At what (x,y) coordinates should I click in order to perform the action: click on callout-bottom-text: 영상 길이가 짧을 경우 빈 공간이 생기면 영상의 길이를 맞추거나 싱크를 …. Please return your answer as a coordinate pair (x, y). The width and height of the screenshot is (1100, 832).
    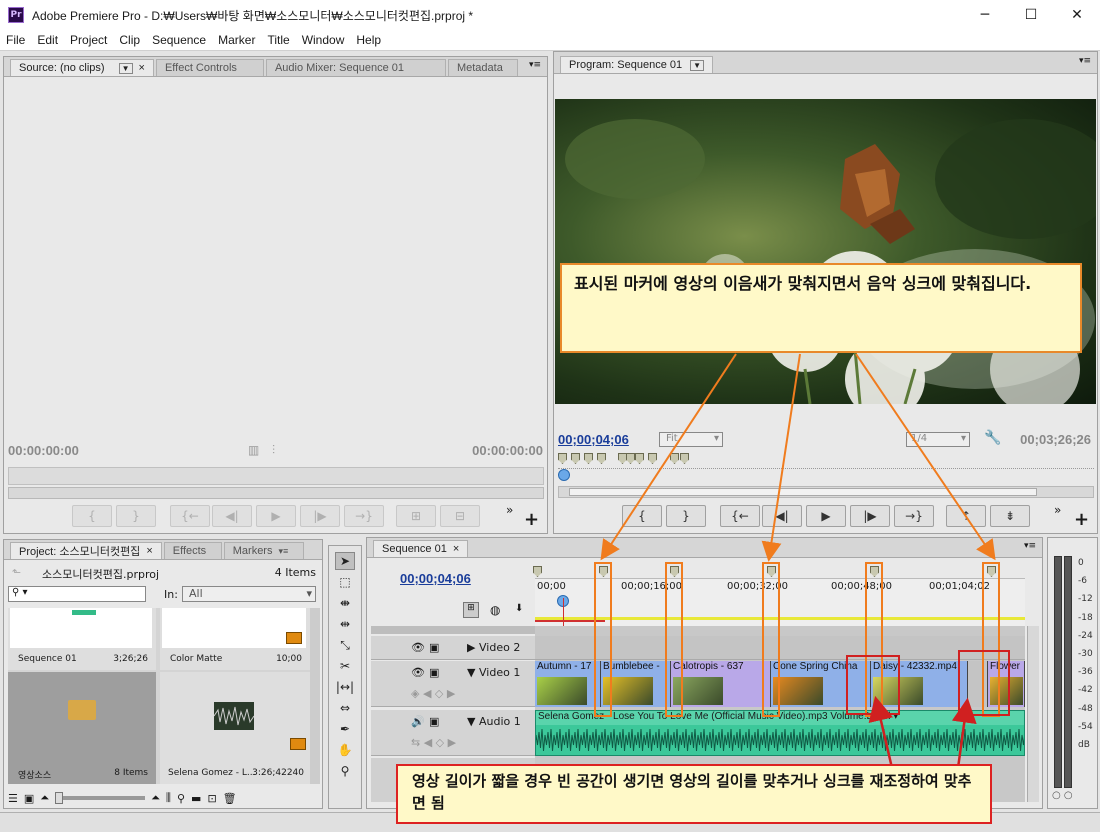
    Looking at the image, I should click on (692, 792).